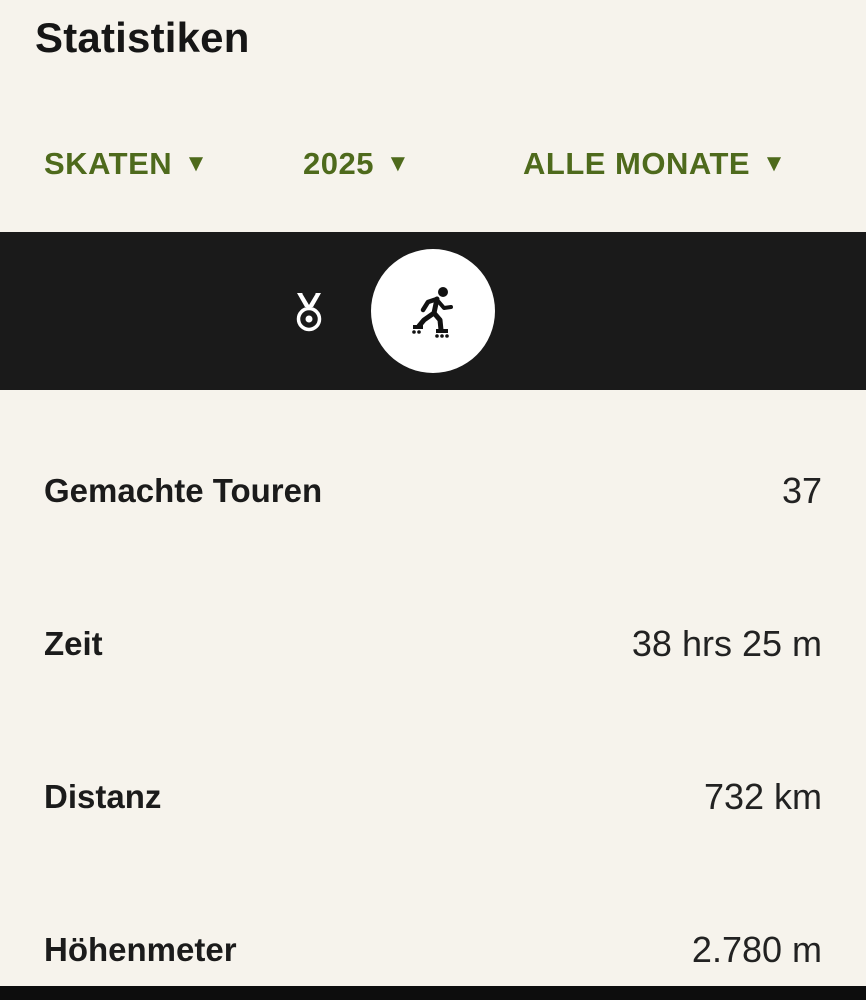 This screenshot has width=866, height=1000. I want to click on stat-value: 732 km, so click(762, 796).